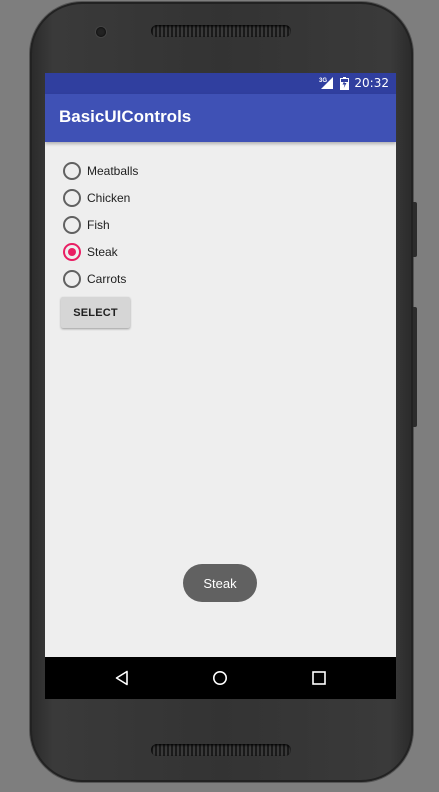 The height and width of the screenshot is (792, 439). I want to click on volume-button, so click(415, 229).